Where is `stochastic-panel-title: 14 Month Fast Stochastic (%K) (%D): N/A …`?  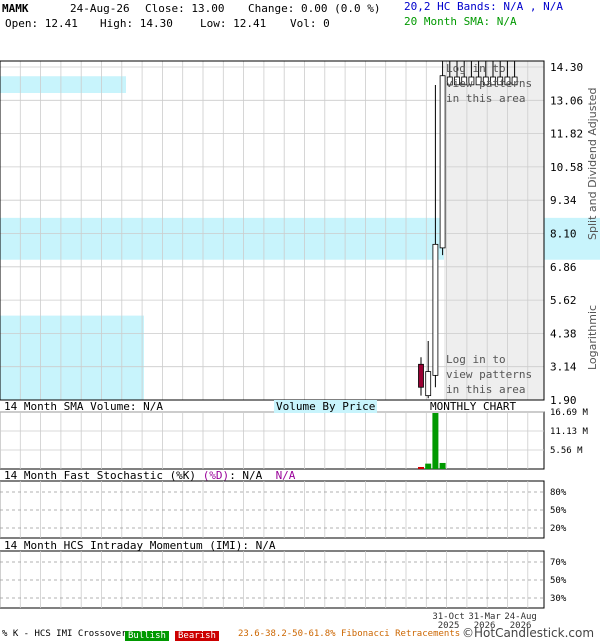
stochastic-panel-title: 14 Month Fast Stochastic (%K) (%D): N/A … is located at coordinates (149, 475).